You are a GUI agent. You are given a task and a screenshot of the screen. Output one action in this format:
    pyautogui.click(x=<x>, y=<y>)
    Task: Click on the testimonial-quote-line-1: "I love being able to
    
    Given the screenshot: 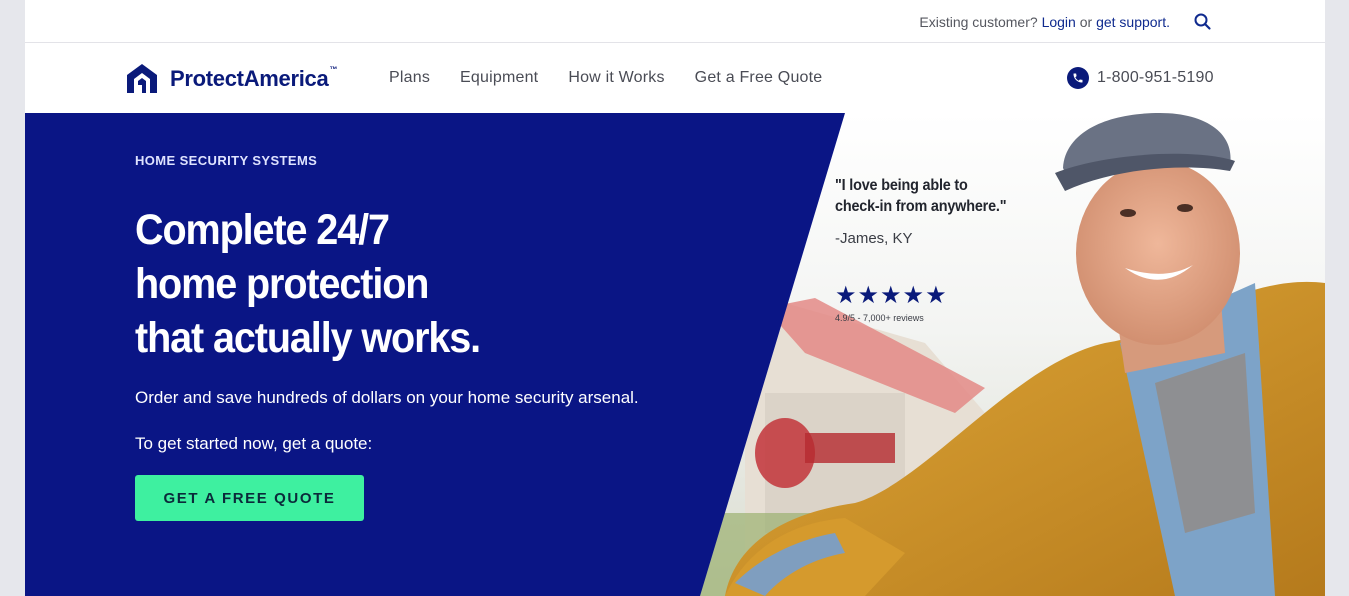 What is the action you would take?
    pyautogui.click(x=901, y=185)
    